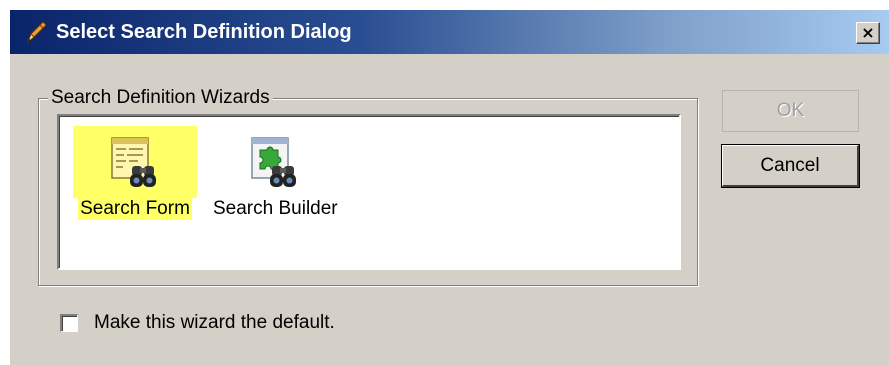  I want to click on search-builder-icon, so click(274, 162).